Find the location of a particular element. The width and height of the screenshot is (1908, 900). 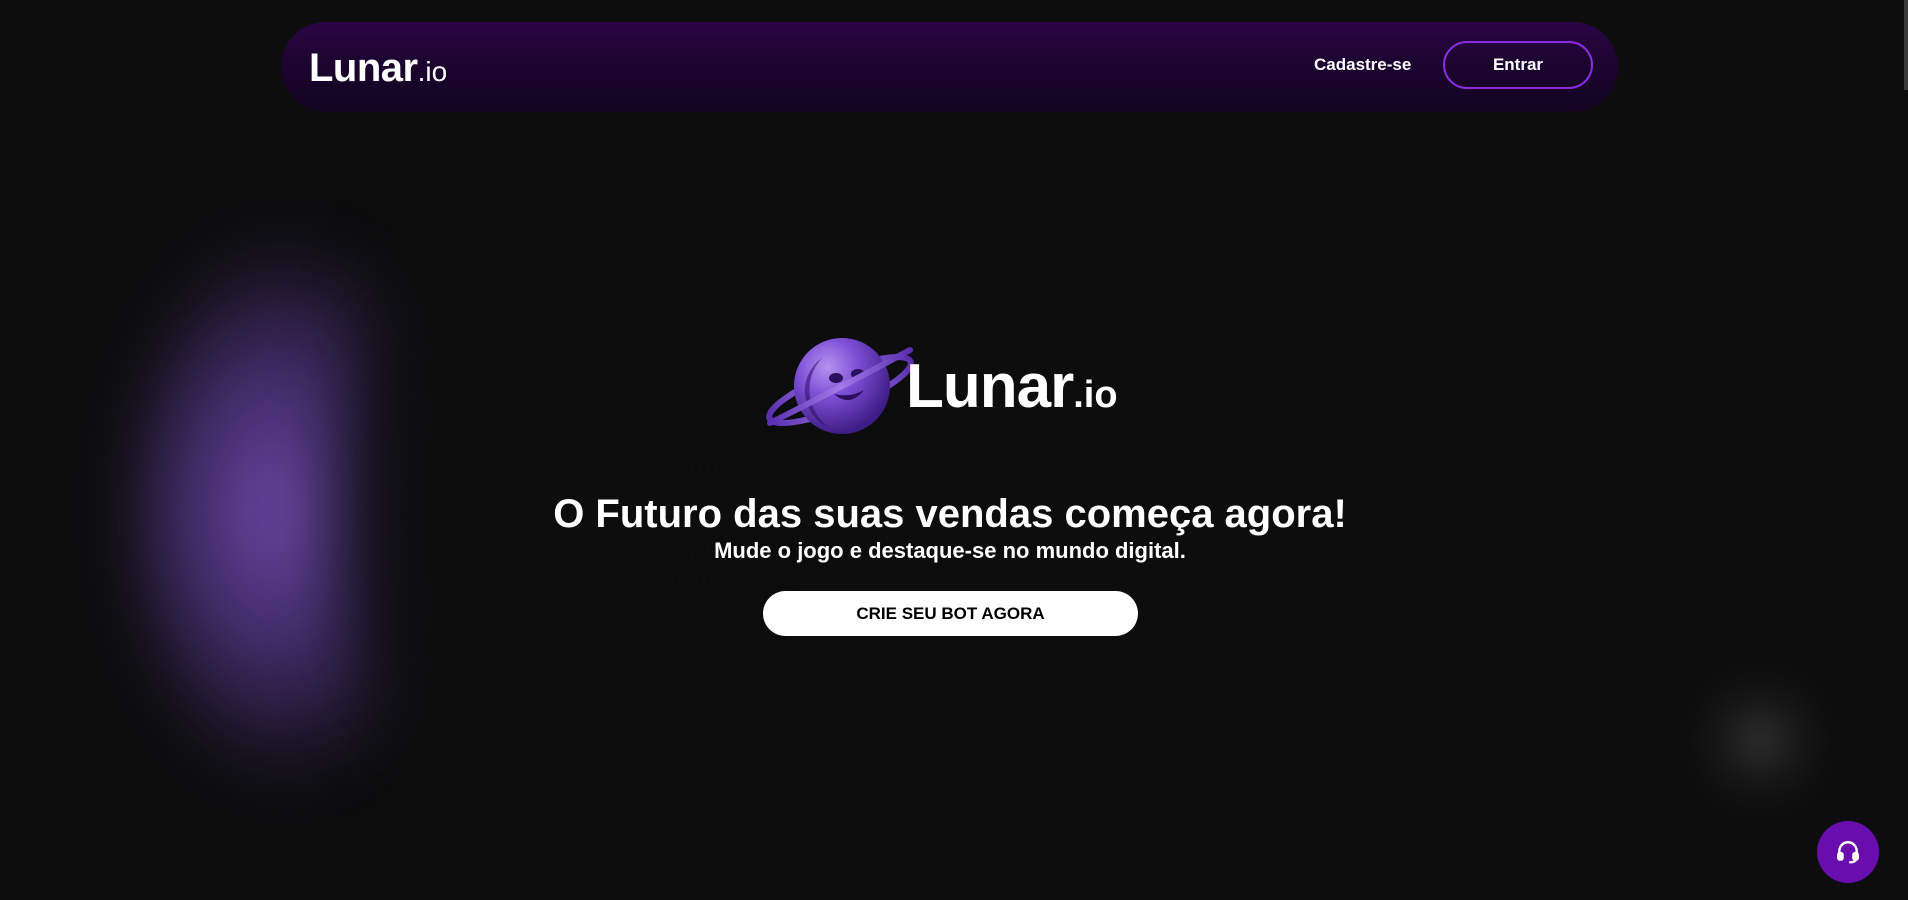

nav-brand-logo: Lunar.io is located at coordinates (378, 68).